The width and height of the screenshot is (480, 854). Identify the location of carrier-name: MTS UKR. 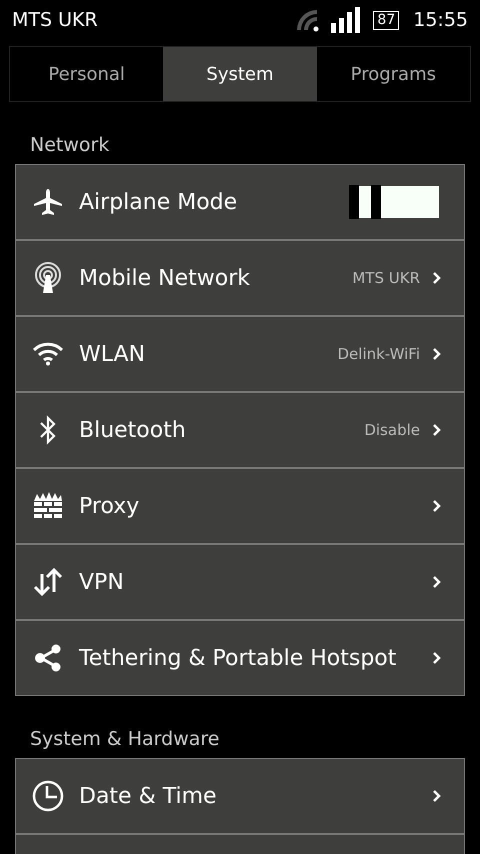
(55, 20).